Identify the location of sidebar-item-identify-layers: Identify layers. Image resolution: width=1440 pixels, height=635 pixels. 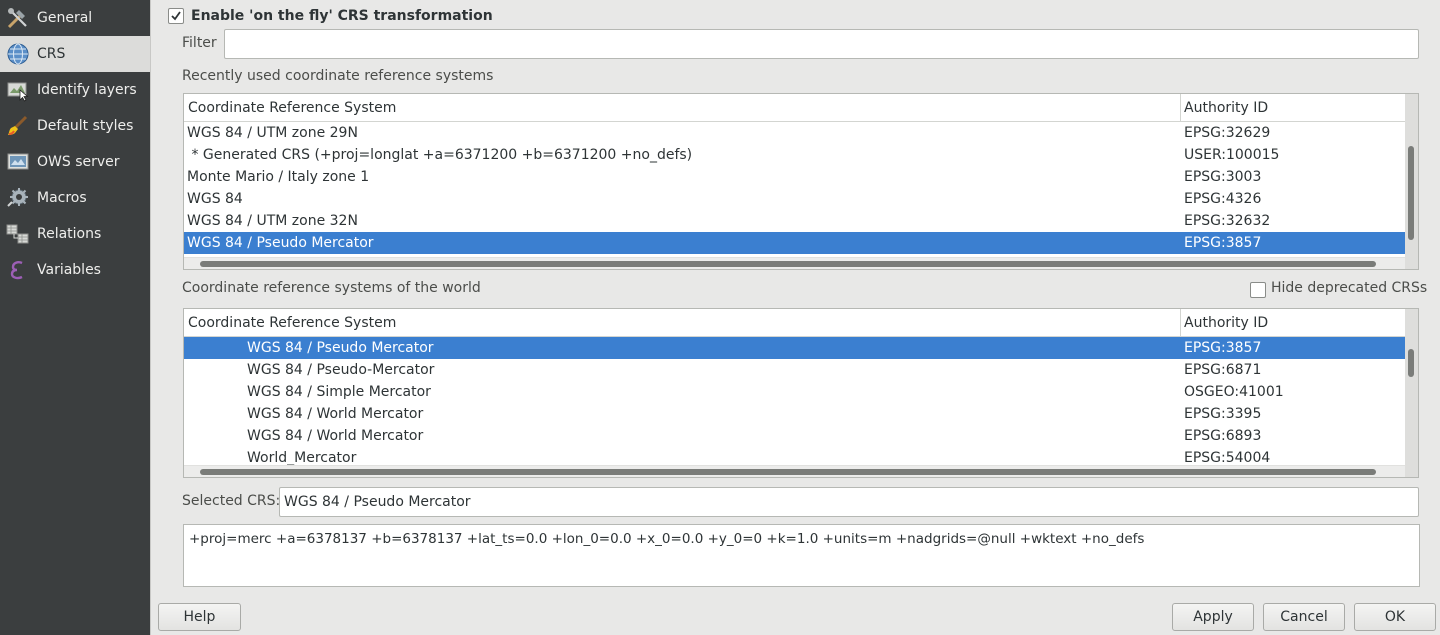
(75, 90).